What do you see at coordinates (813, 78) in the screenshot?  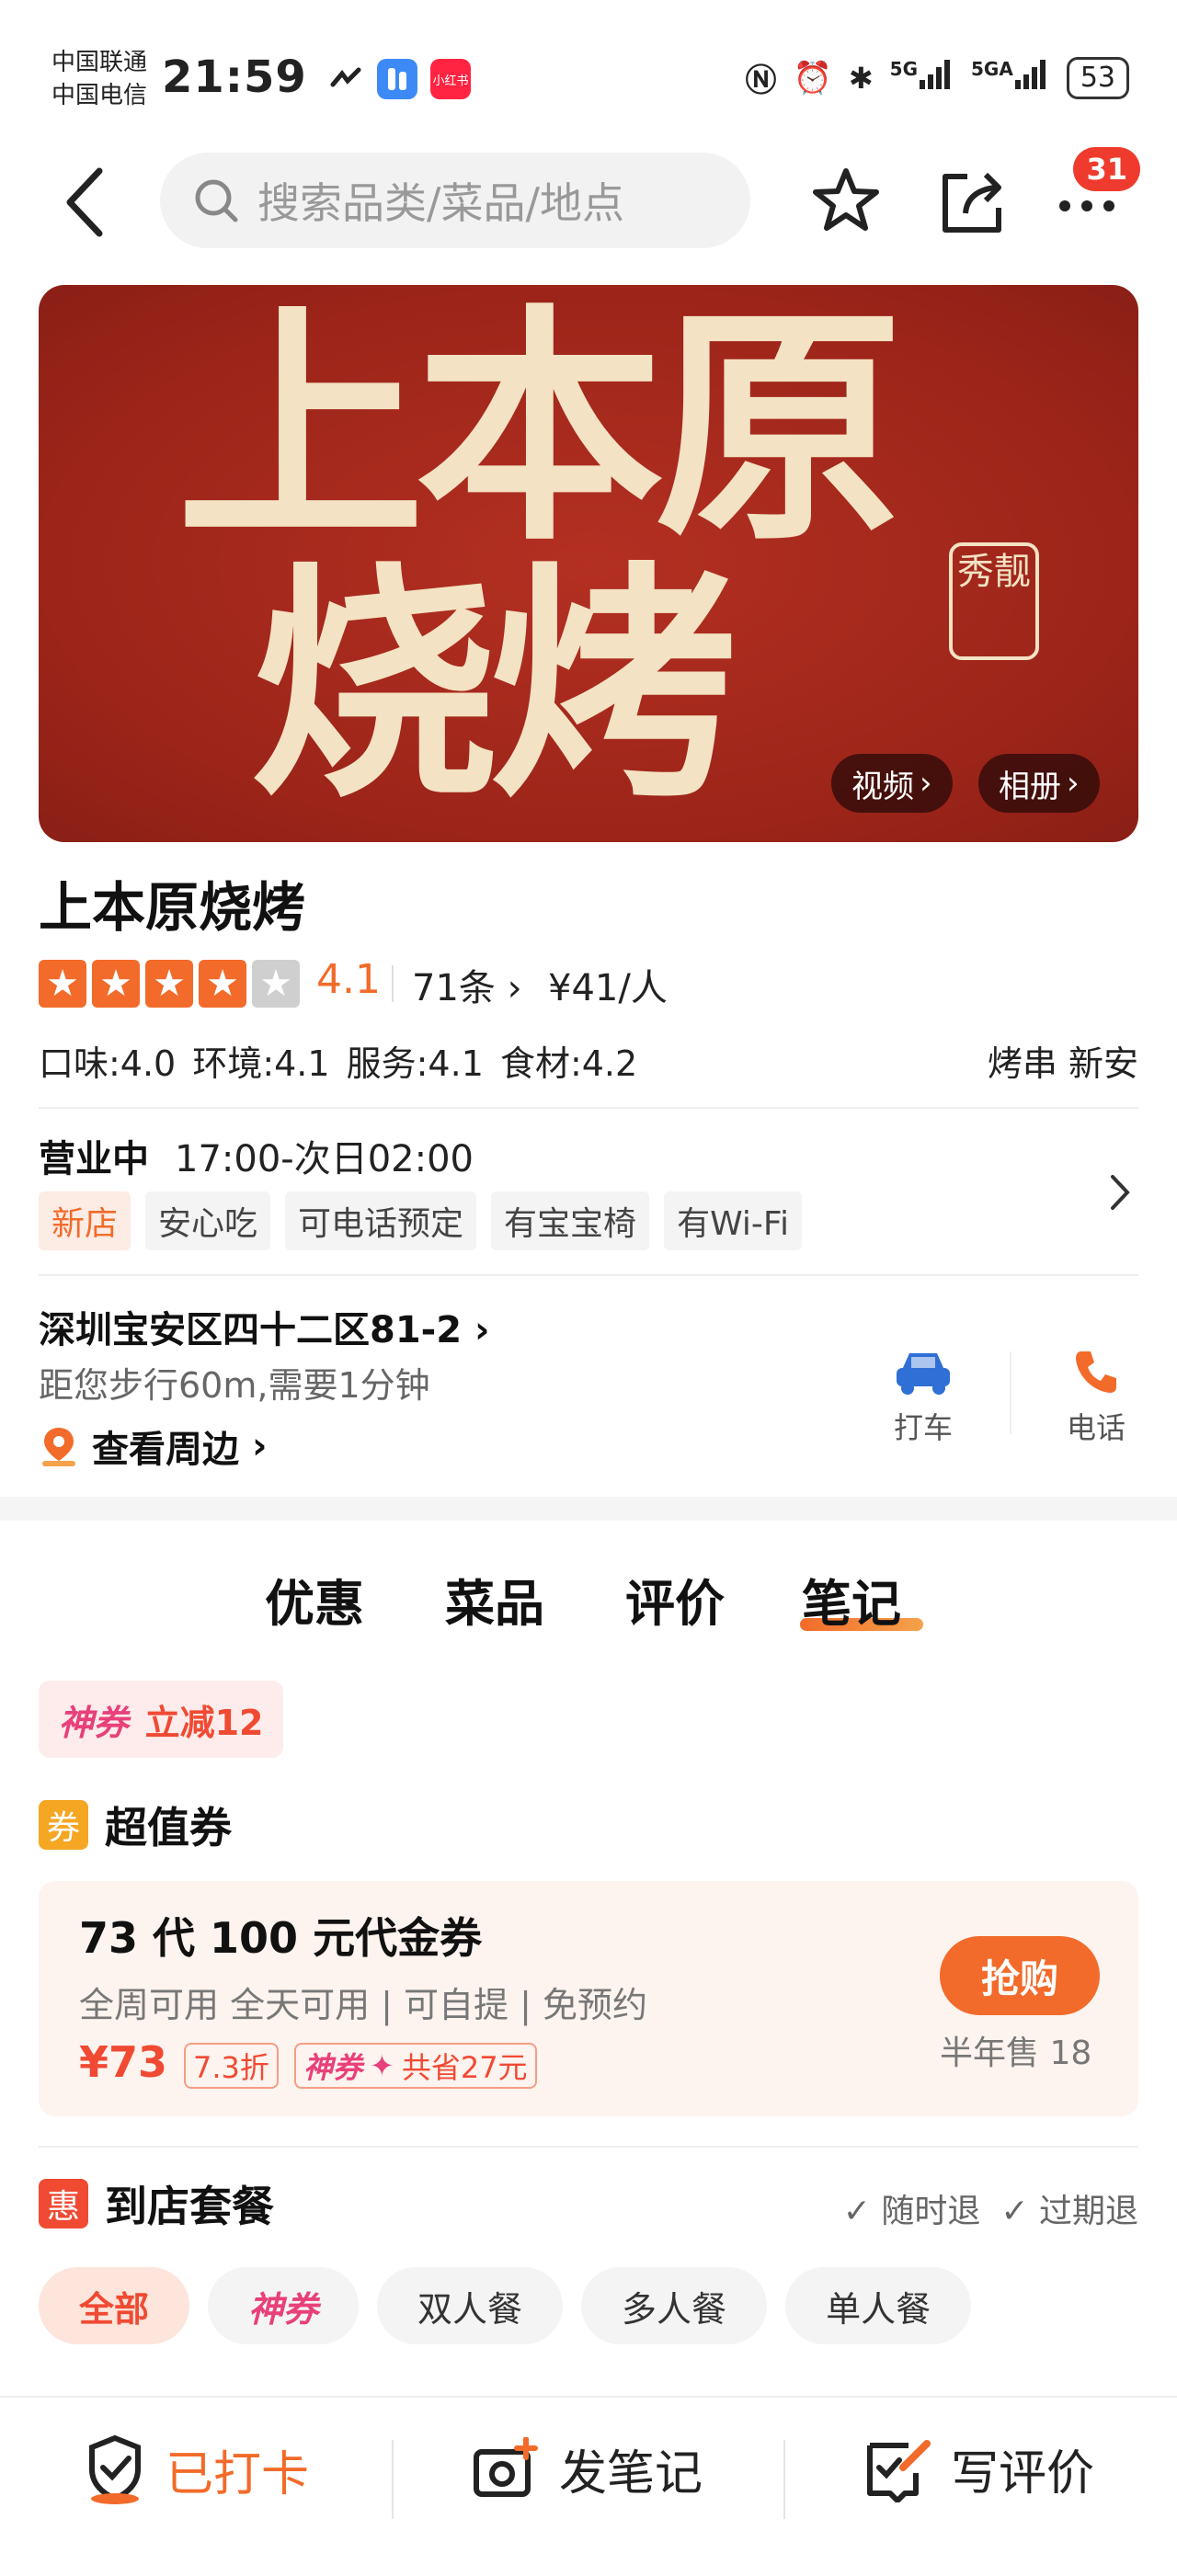 I see `alarm-icon: ⏰` at bounding box center [813, 78].